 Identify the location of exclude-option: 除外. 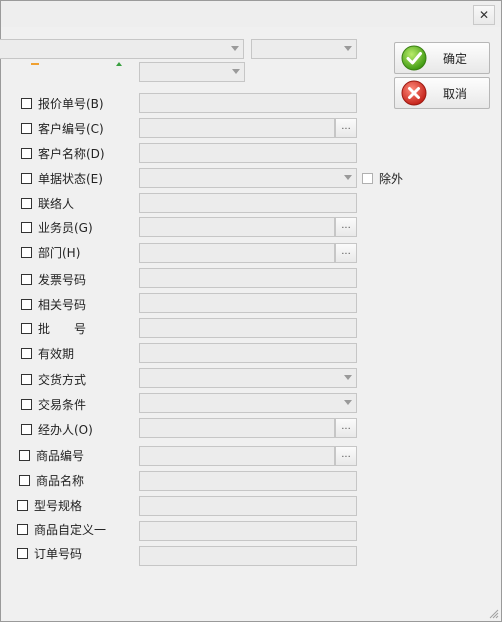
(382, 178).